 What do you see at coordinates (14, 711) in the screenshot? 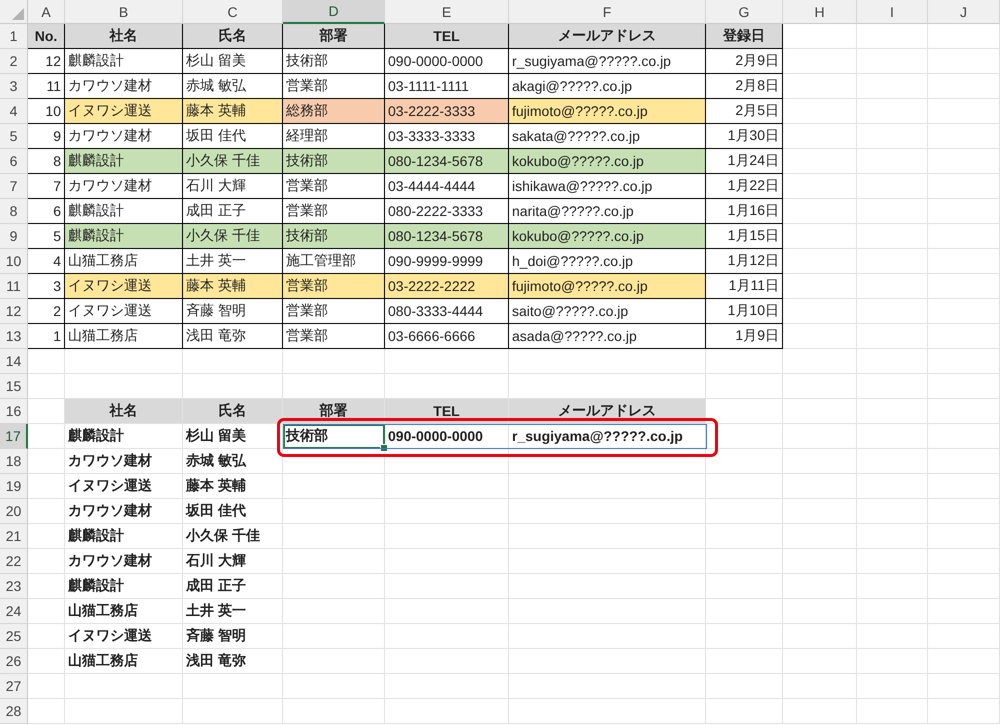
I see `row-header: 28` at bounding box center [14, 711].